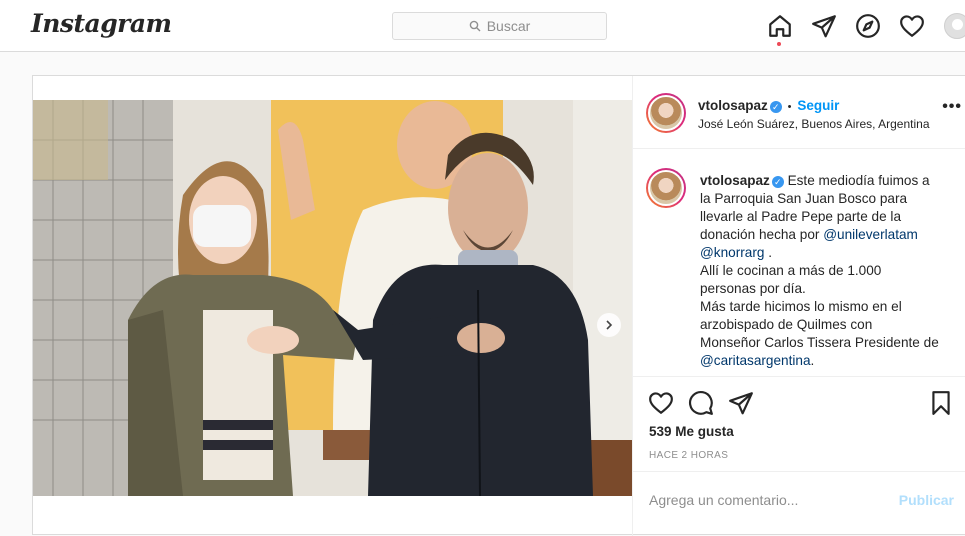  Describe the element at coordinates (753, 288) in the screenshot. I see `caption-line: personas por día.` at that location.